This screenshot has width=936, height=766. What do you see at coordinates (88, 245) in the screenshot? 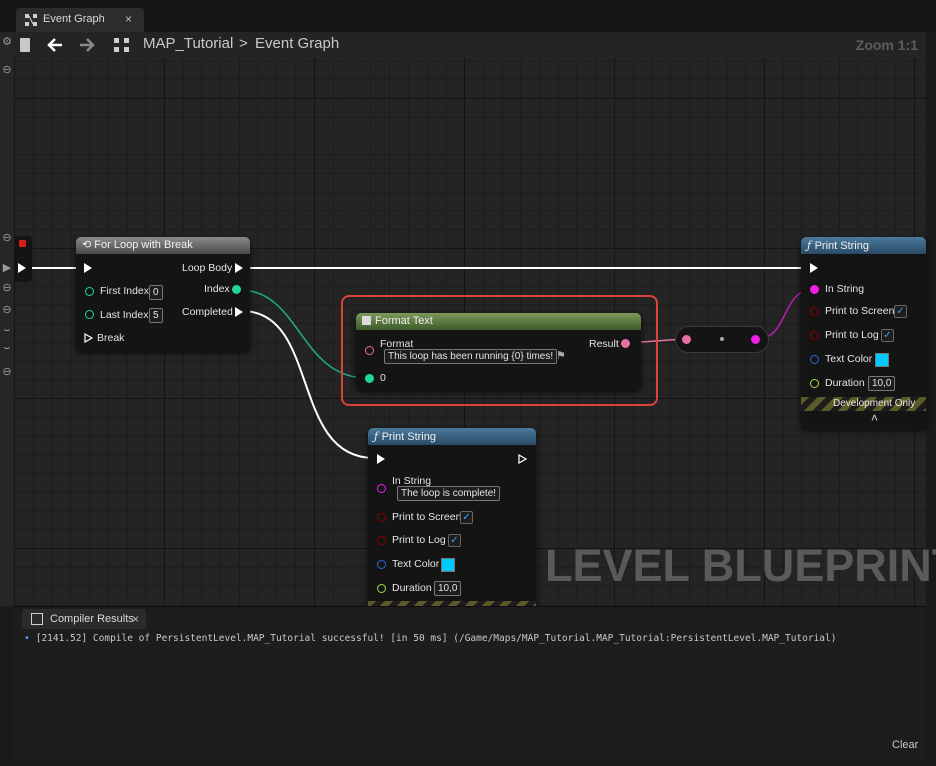
I see `loop-icon: ⟲` at bounding box center [88, 245].